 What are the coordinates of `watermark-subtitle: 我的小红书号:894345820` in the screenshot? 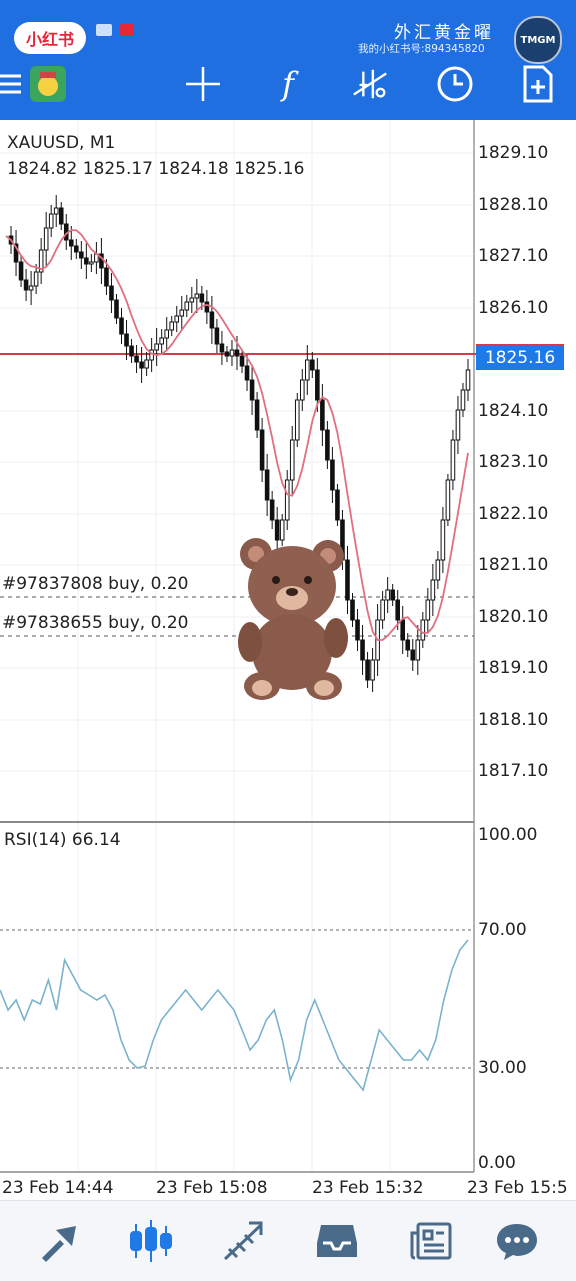 It's located at (421, 49).